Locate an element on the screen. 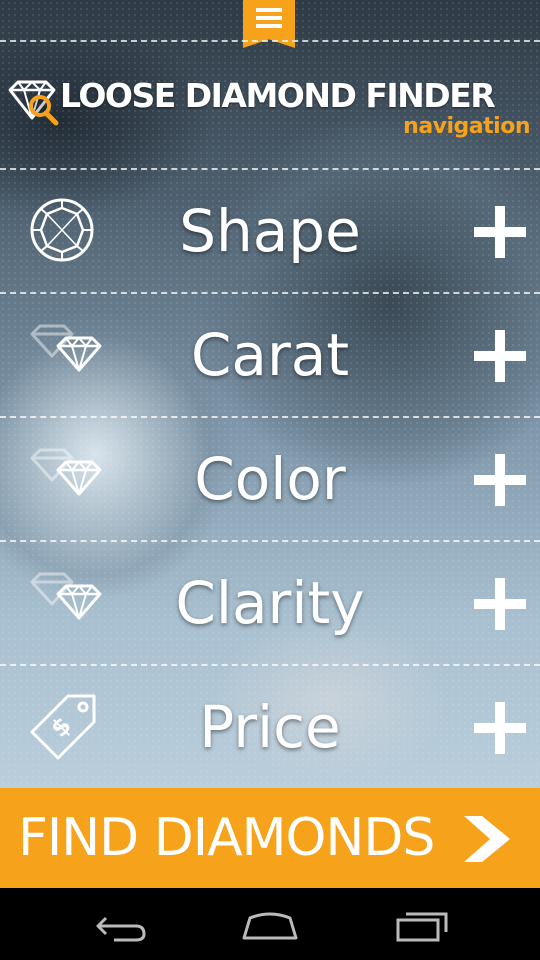 The height and width of the screenshot is (960, 540). home-icon is located at coordinates (270, 926).